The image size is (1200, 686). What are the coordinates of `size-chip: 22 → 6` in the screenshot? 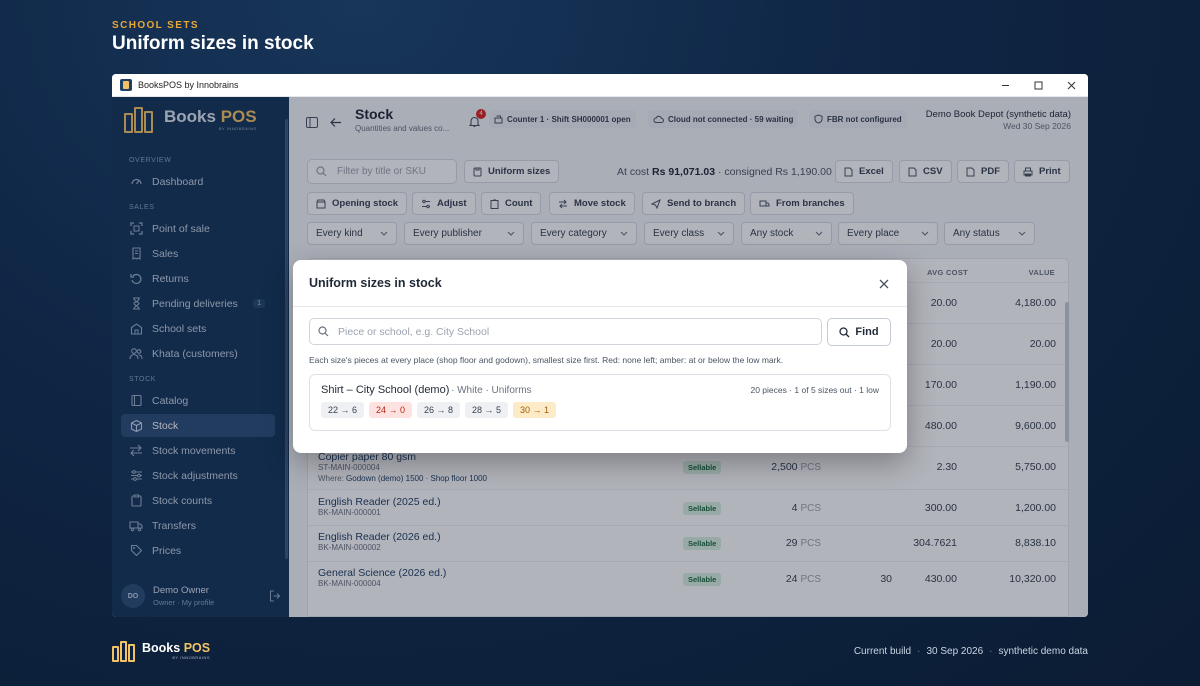 It's located at (342, 410).